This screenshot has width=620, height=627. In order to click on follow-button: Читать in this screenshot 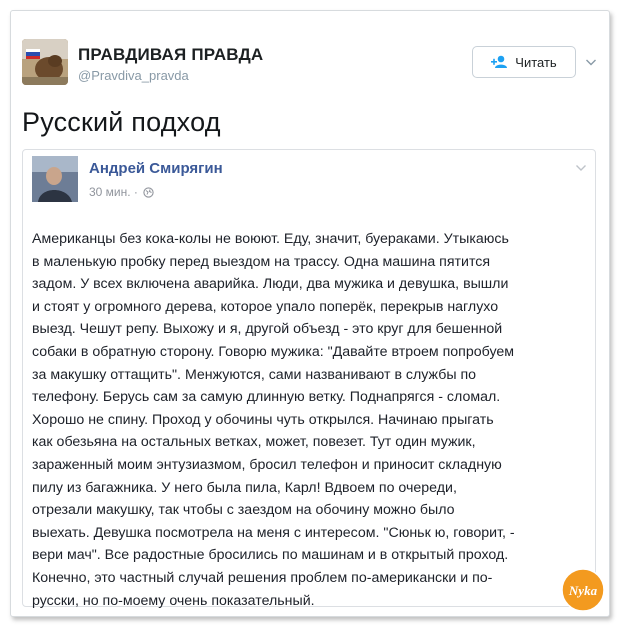, I will do `click(524, 62)`.